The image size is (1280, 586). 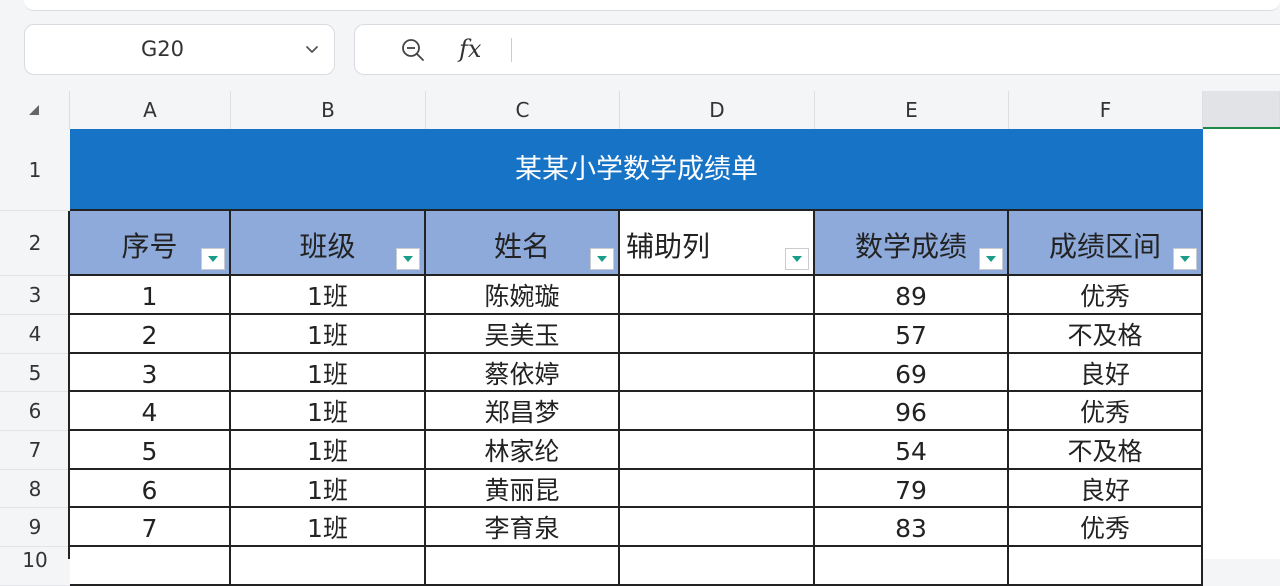 What do you see at coordinates (523, 527) in the screenshot?
I see `cell-name: 李育泉` at bounding box center [523, 527].